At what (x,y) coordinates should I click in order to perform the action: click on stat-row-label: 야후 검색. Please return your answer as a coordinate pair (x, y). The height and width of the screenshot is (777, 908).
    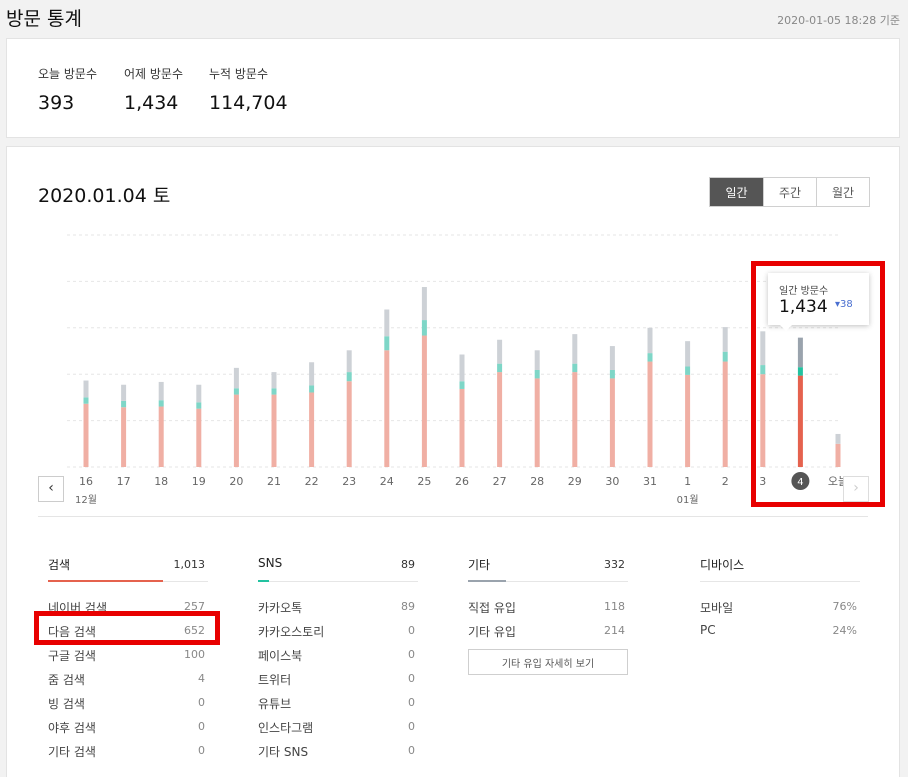
    Looking at the image, I should click on (72, 728).